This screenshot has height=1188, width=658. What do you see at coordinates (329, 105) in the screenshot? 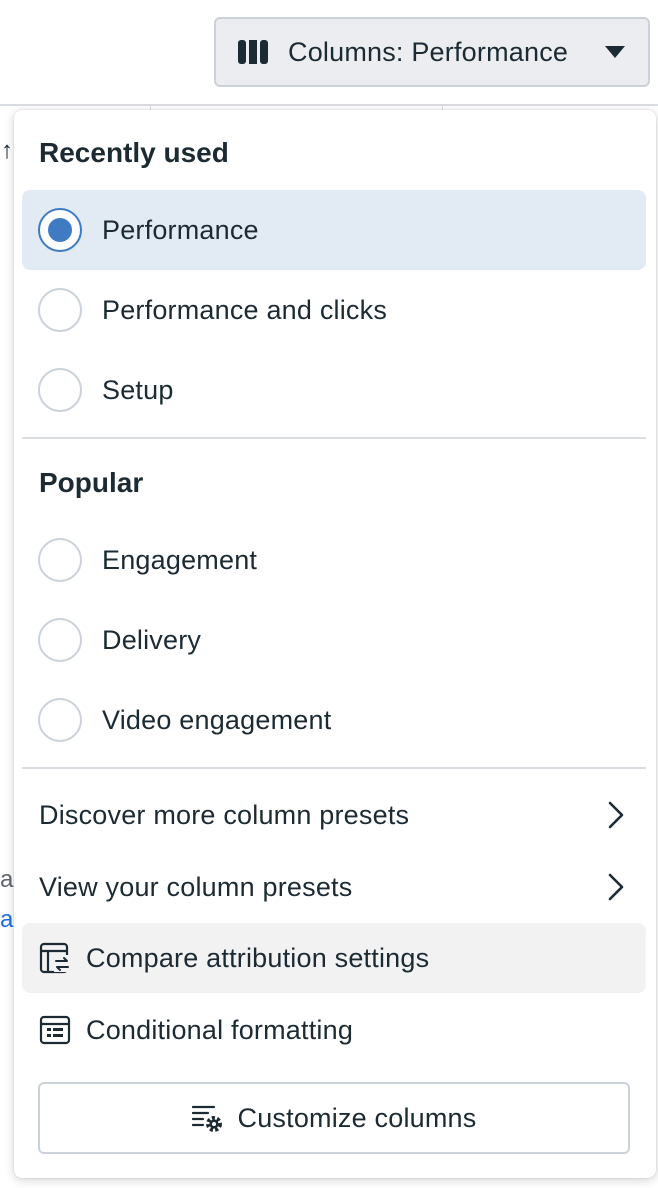
I see `toolbar-divider` at bounding box center [329, 105].